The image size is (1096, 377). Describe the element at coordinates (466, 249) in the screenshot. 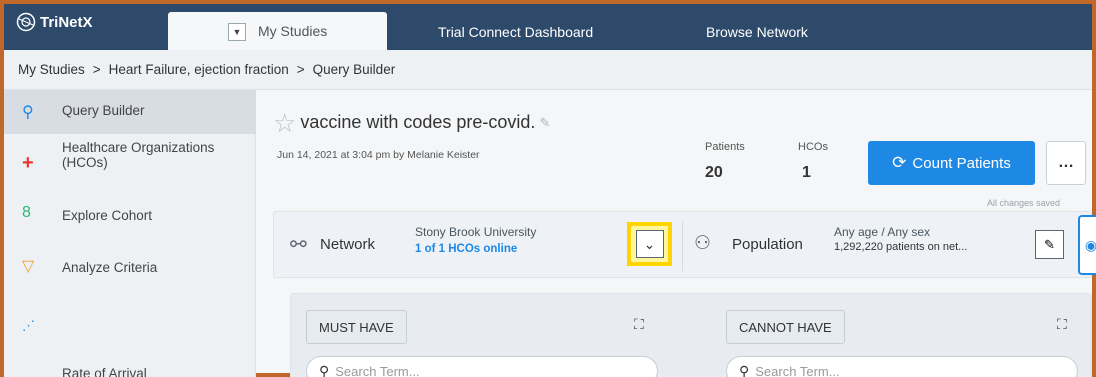

I see `network-status: 1 of 1 HCOs online` at that location.